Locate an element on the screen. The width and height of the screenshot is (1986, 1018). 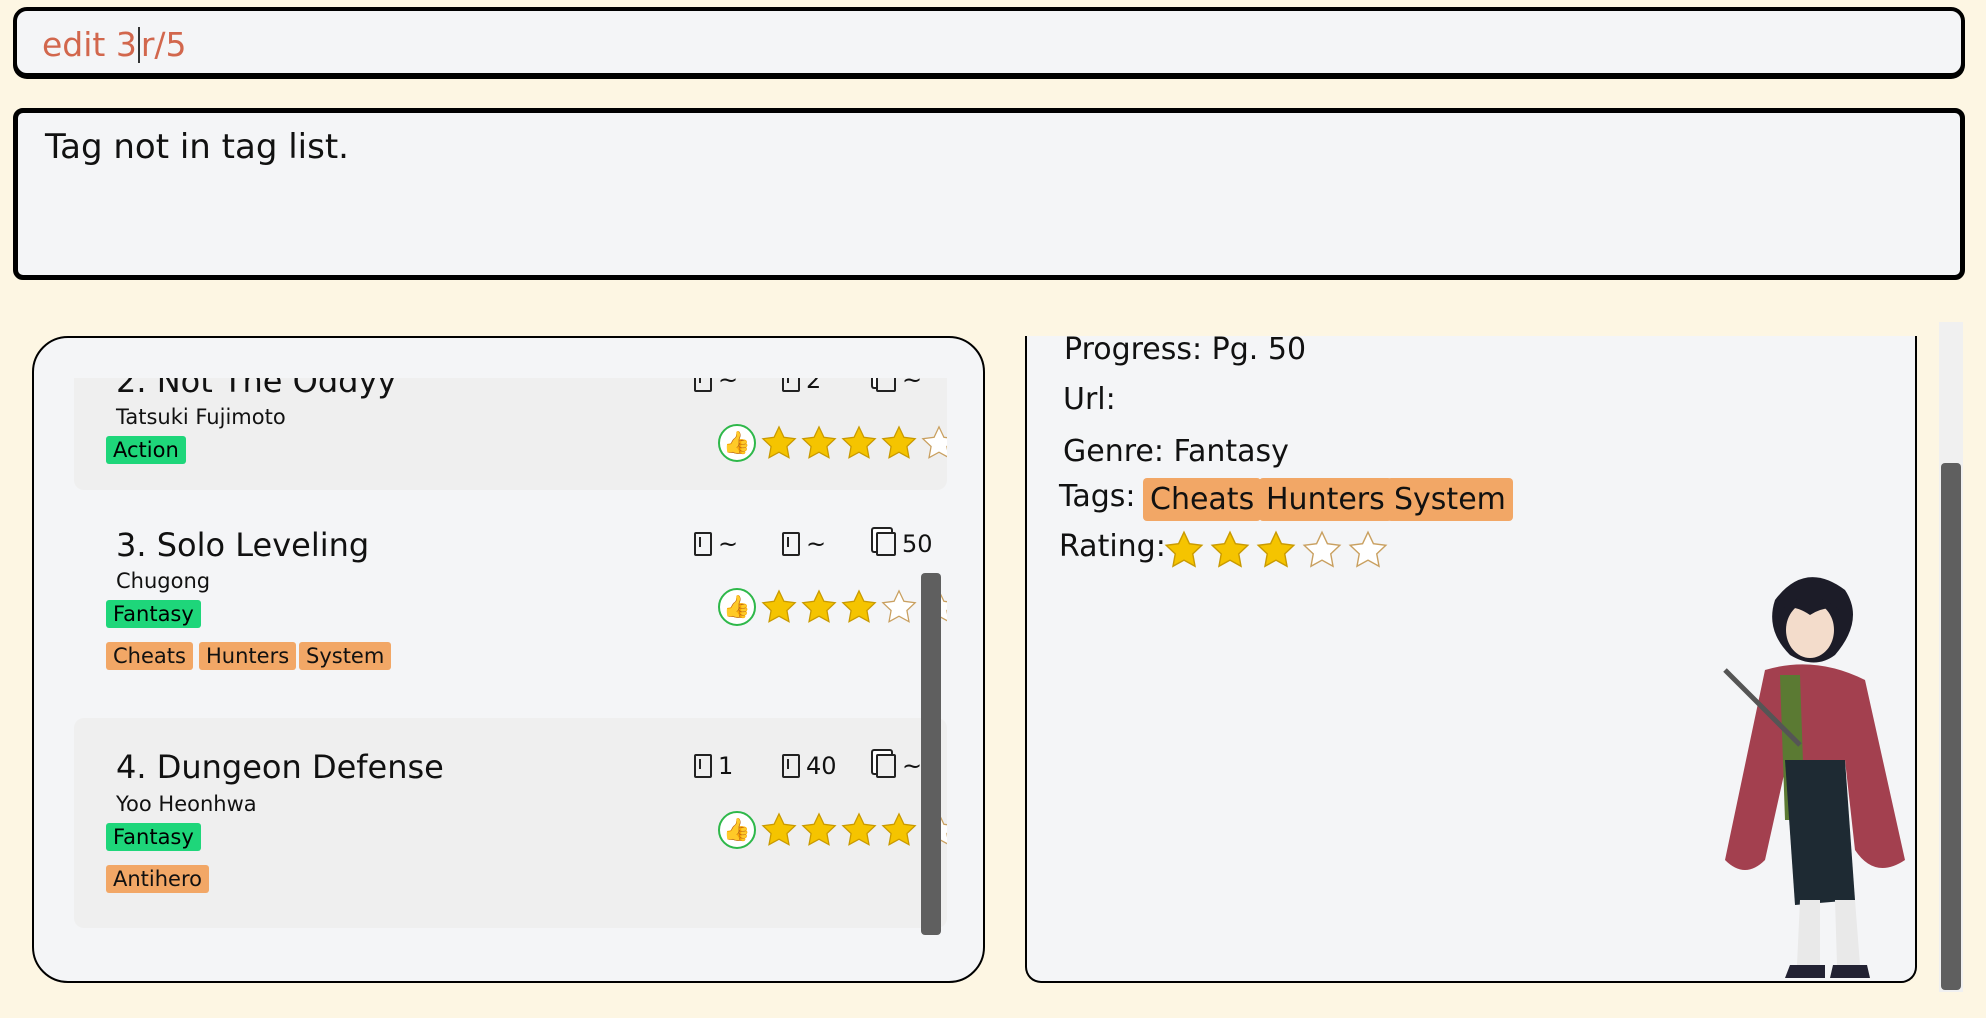
url-label: Url: is located at coordinates (1089, 399).